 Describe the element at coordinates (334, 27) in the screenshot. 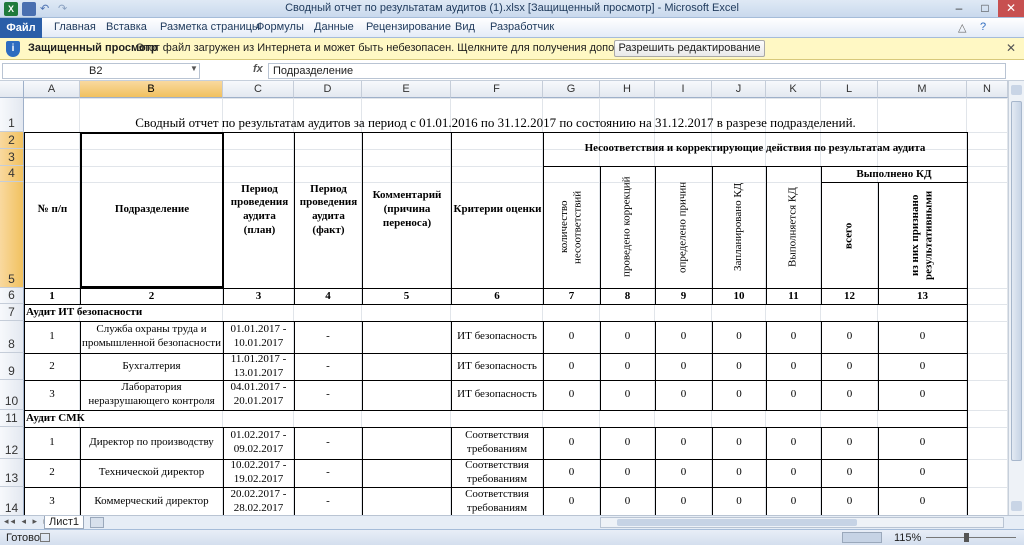

I see `tab-data: Данные` at that location.